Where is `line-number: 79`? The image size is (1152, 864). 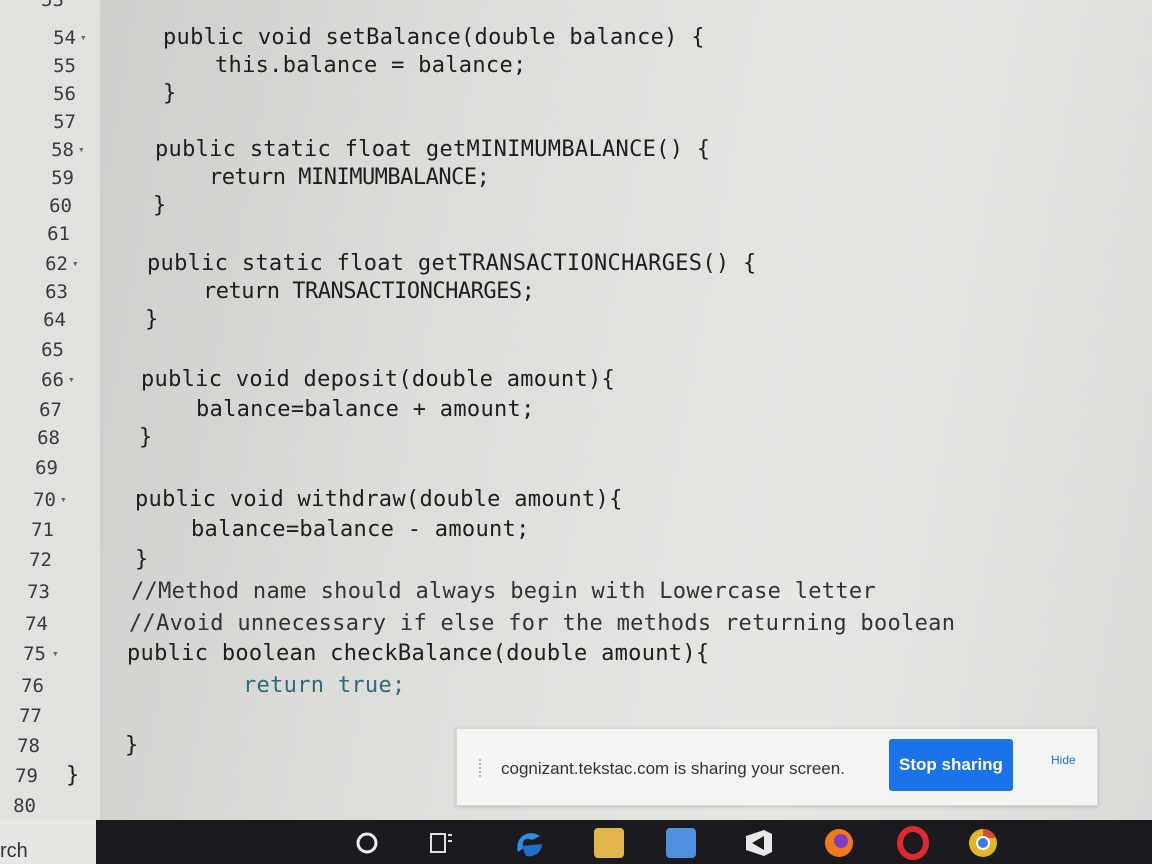
line-number: 79 is located at coordinates (26, 776).